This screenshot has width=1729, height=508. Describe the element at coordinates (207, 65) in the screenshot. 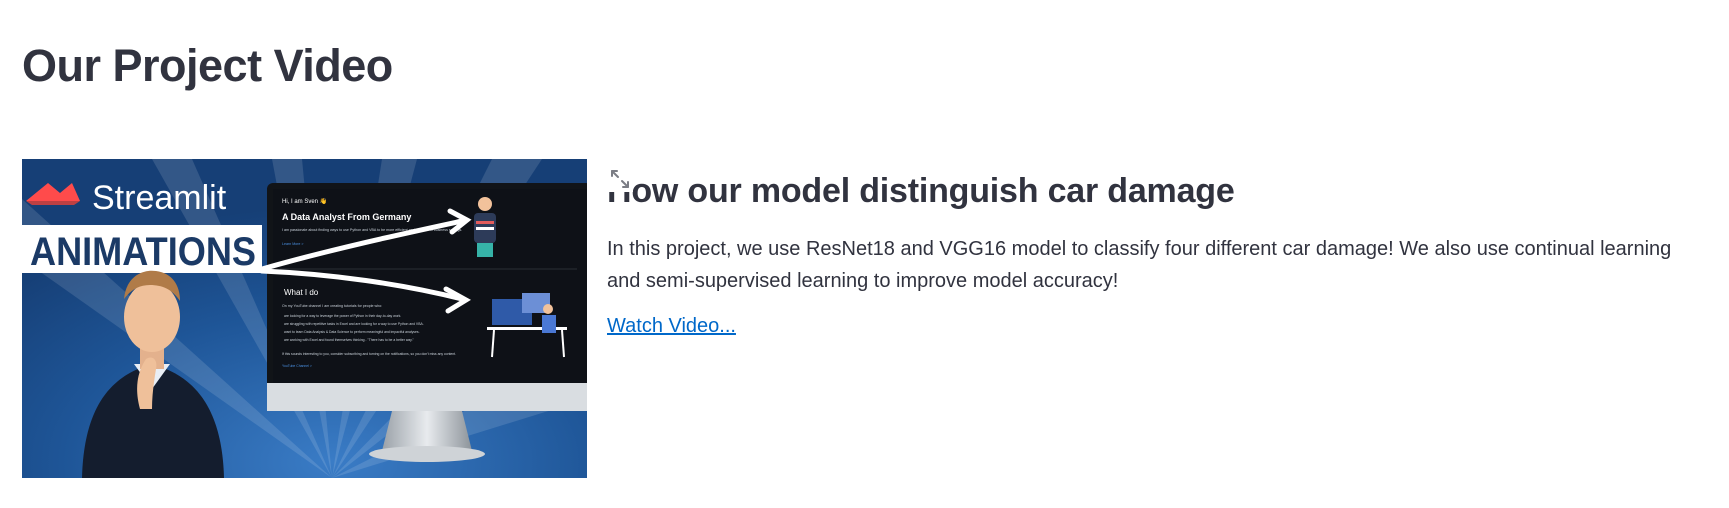

I see `section-title: Our Project Video` at that location.